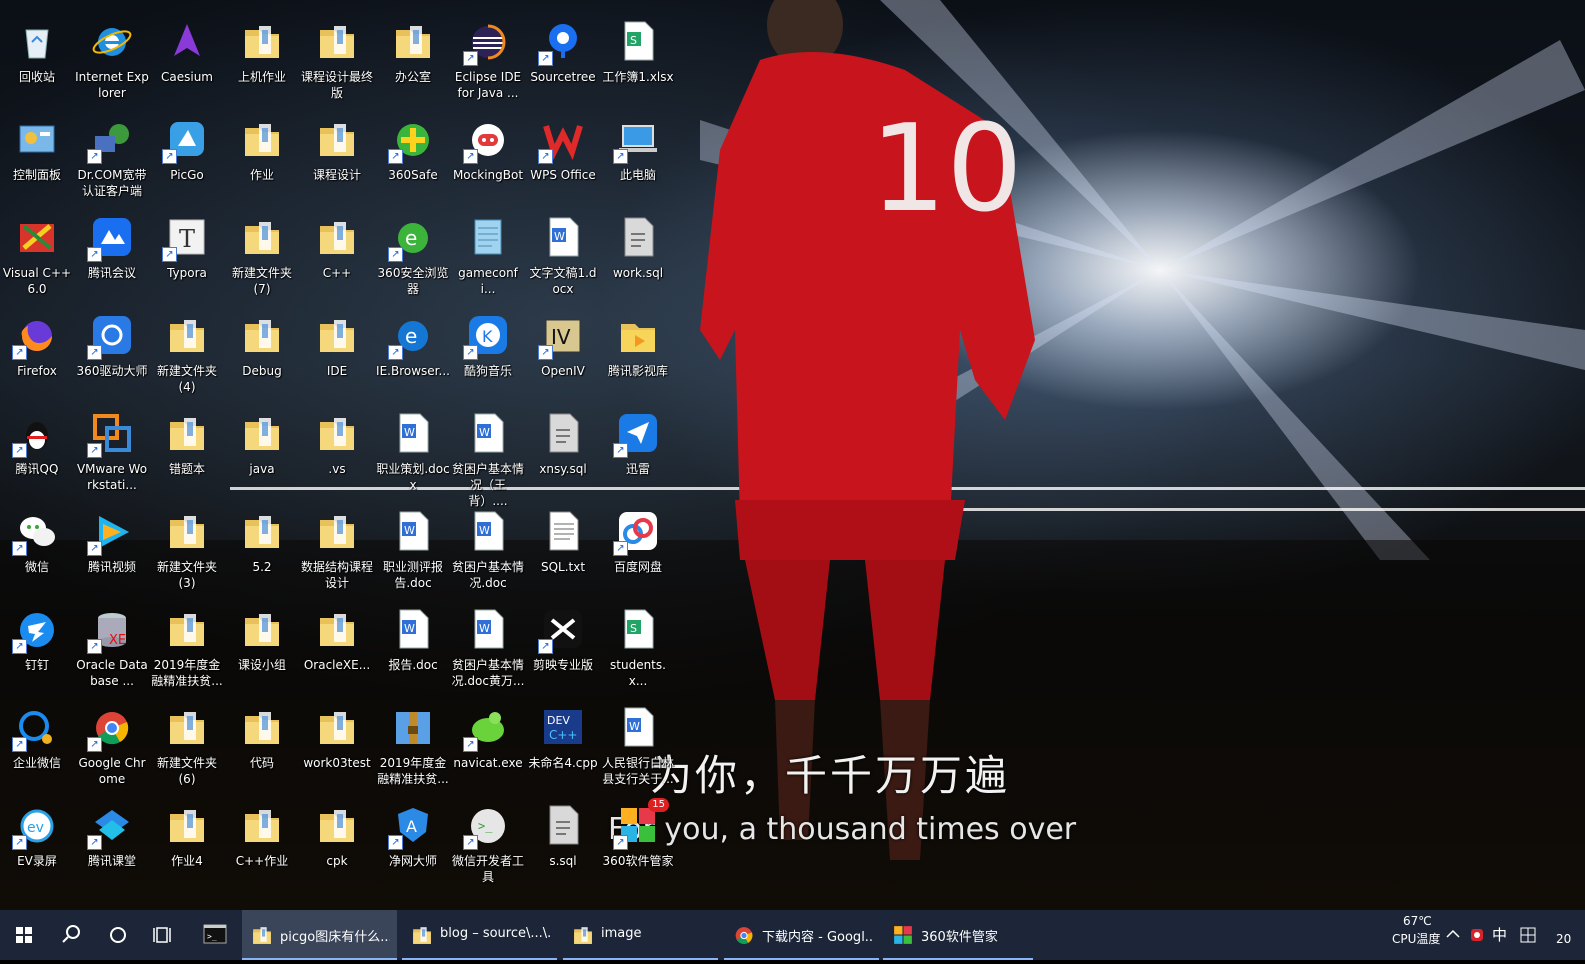  I want to click on desktop-icon: ↗ 腾讯QQ, so click(37, 443).